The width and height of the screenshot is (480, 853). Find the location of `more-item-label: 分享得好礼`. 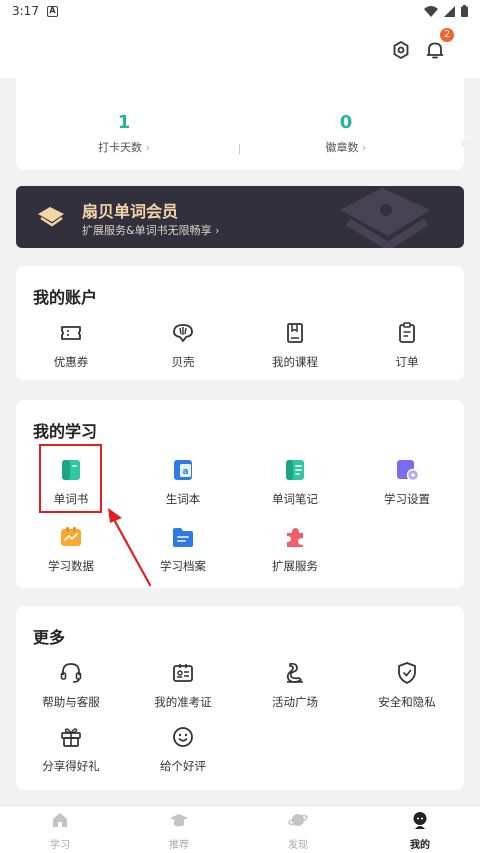

more-item-label: 分享得好礼 is located at coordinates (71, 766).